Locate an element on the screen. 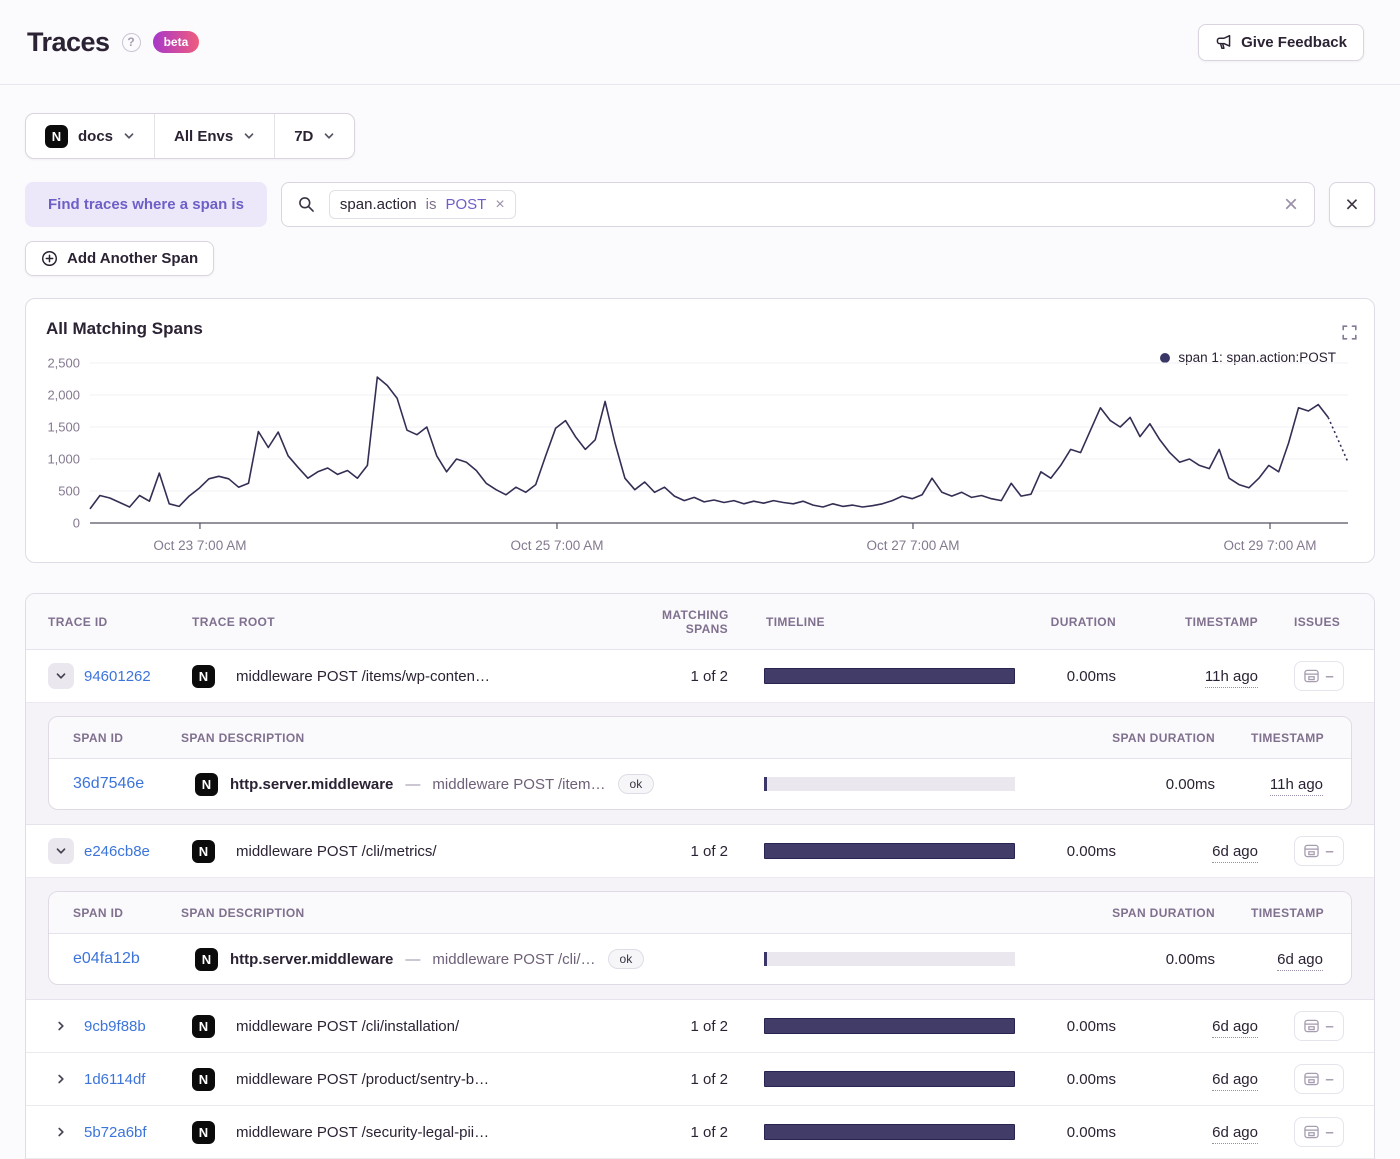  span-id-link: 36d7546e is located at coordinates (108, 783).